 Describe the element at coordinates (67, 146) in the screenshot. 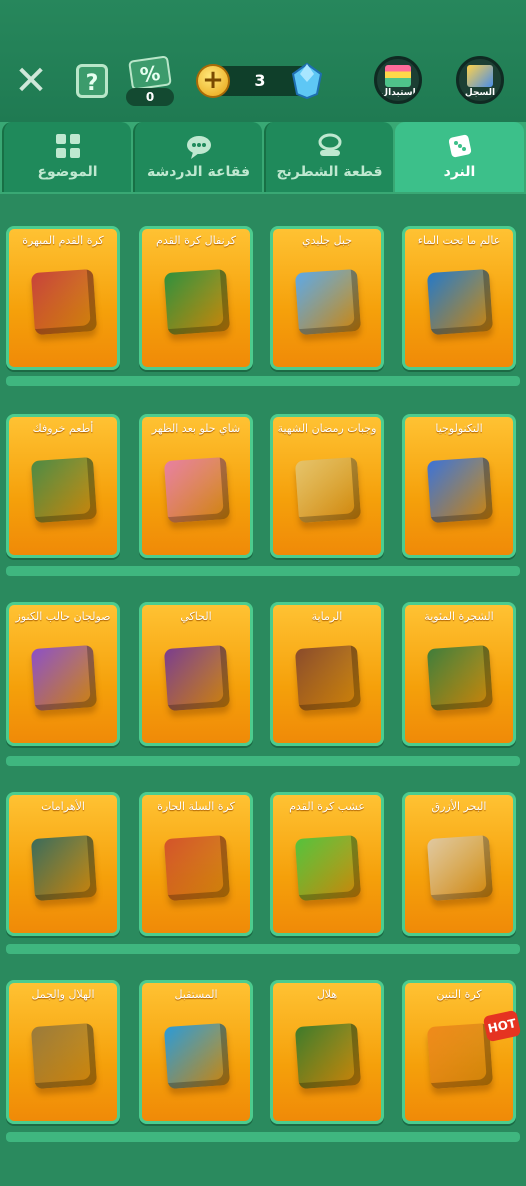

I see `theme-grid-icon` at that location.